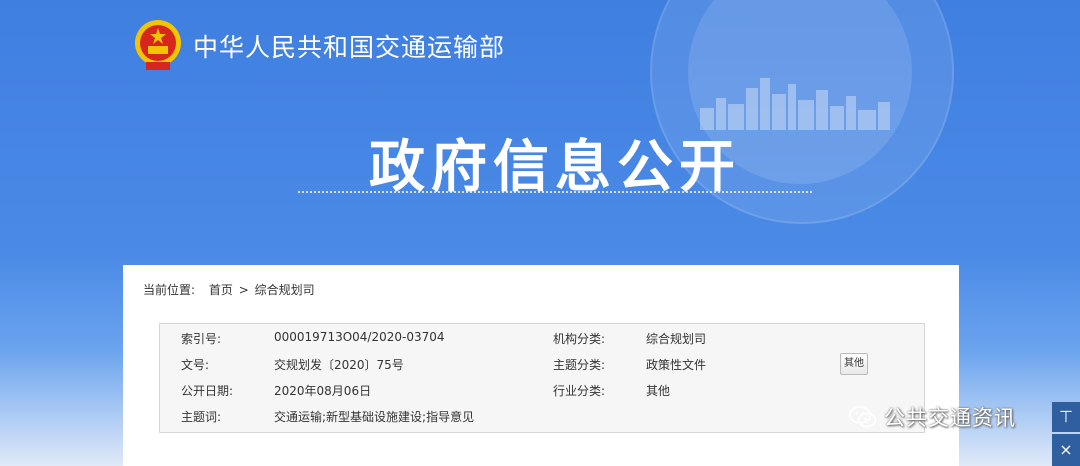 Image resolution: width=1080 pixels, height=466 pixels. I want to click on close-button: ×, so click(1066, 450).